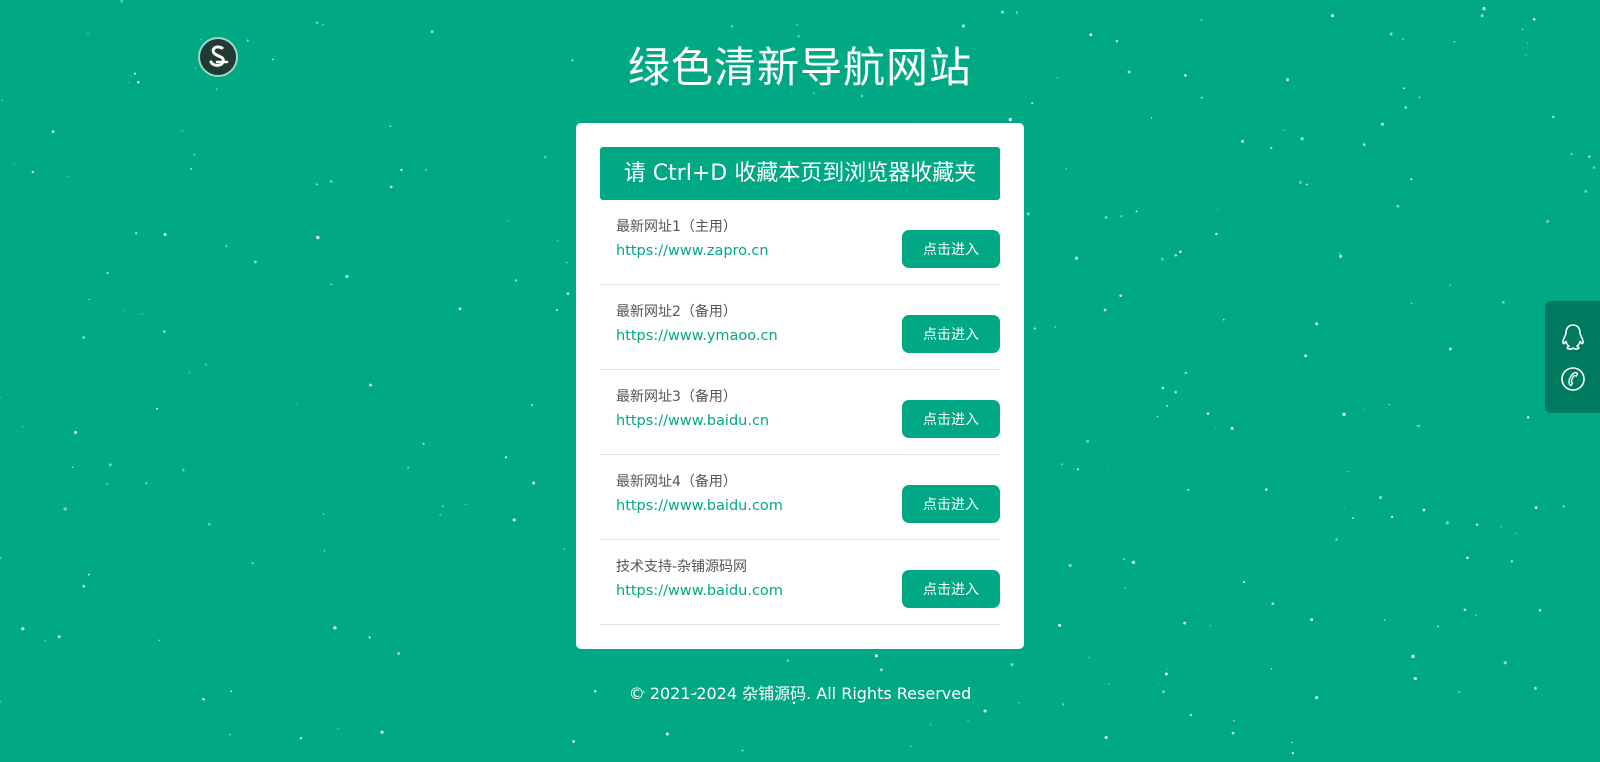 This screenshot has width=1600, height=762. Describe the element at coordinates (1573, 379) in the screenshot. I see `phone-button` at that location.